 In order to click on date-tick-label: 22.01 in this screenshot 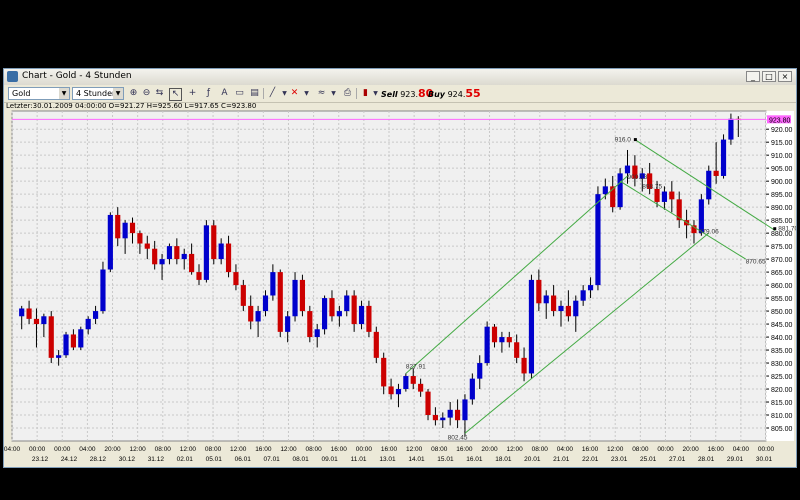, I will do `click(590, 459)`.